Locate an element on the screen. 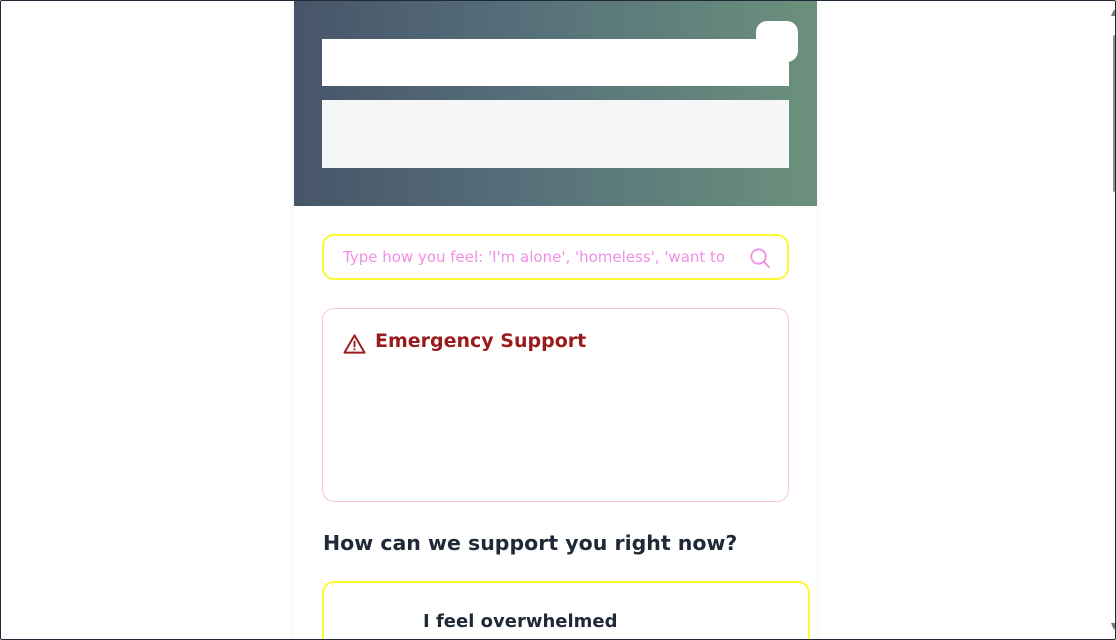 This screenshot has height=640, width=1116. warning-triangle-icon is located at coordinates (354, 344).